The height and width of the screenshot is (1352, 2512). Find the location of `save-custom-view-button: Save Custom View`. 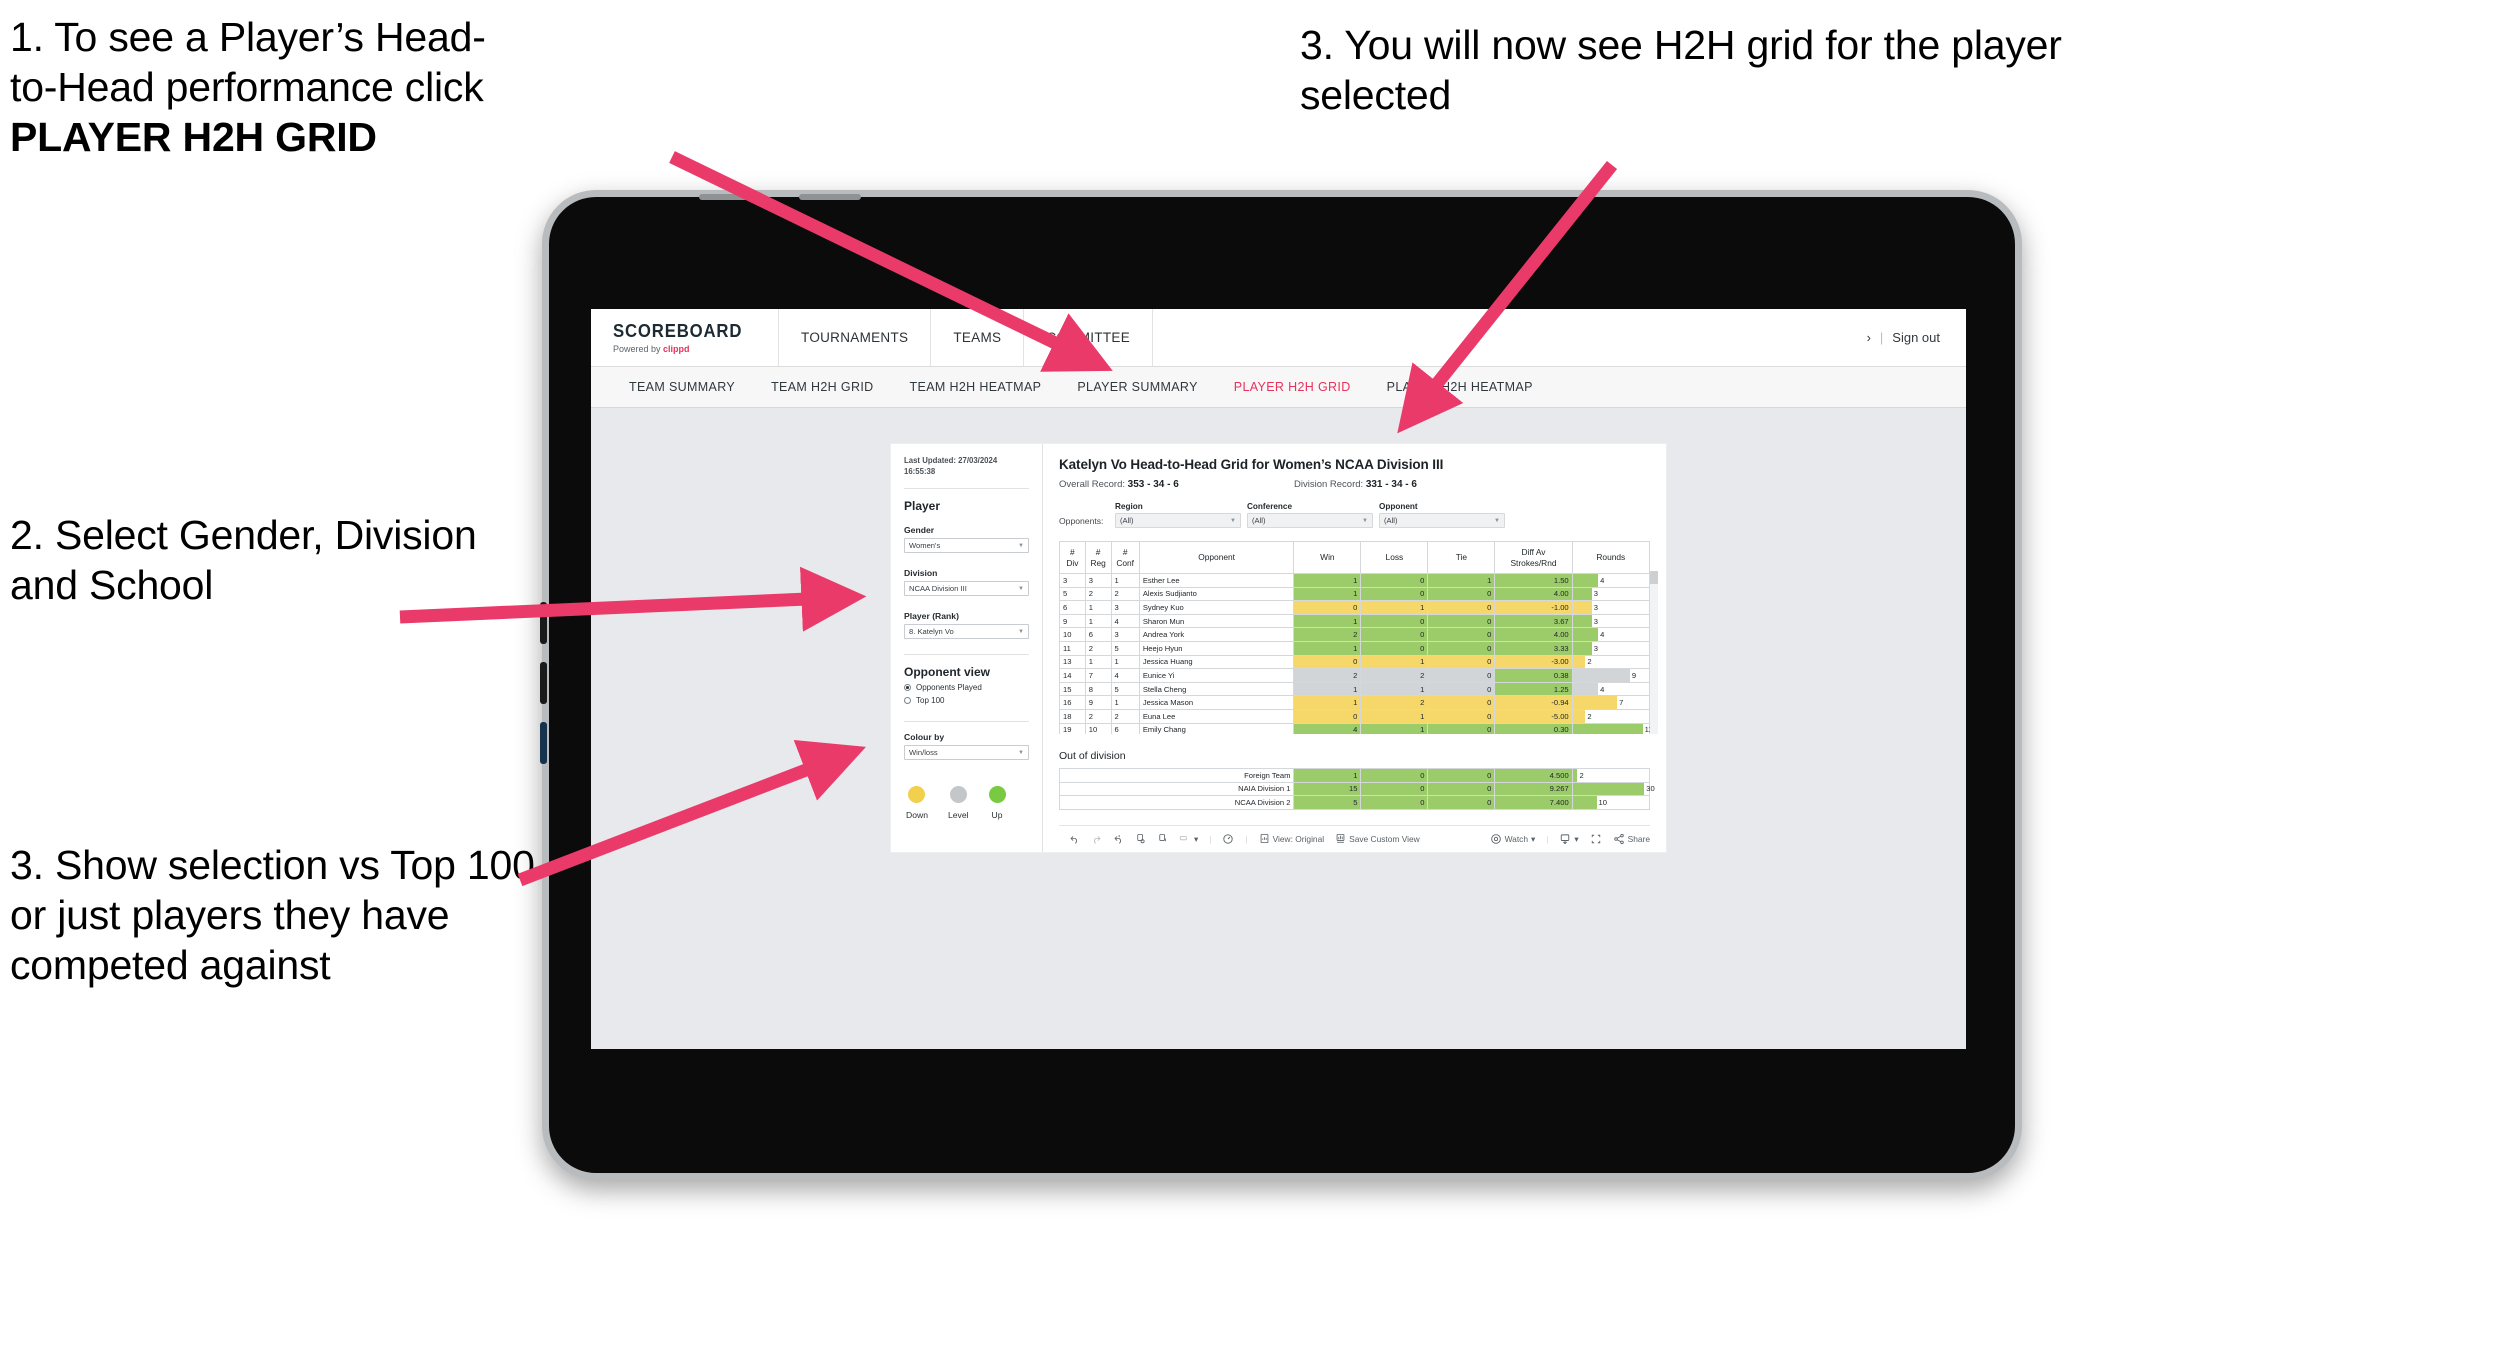

save-custom-view-button: Save Custom View is located at coordinates (1377, 838).